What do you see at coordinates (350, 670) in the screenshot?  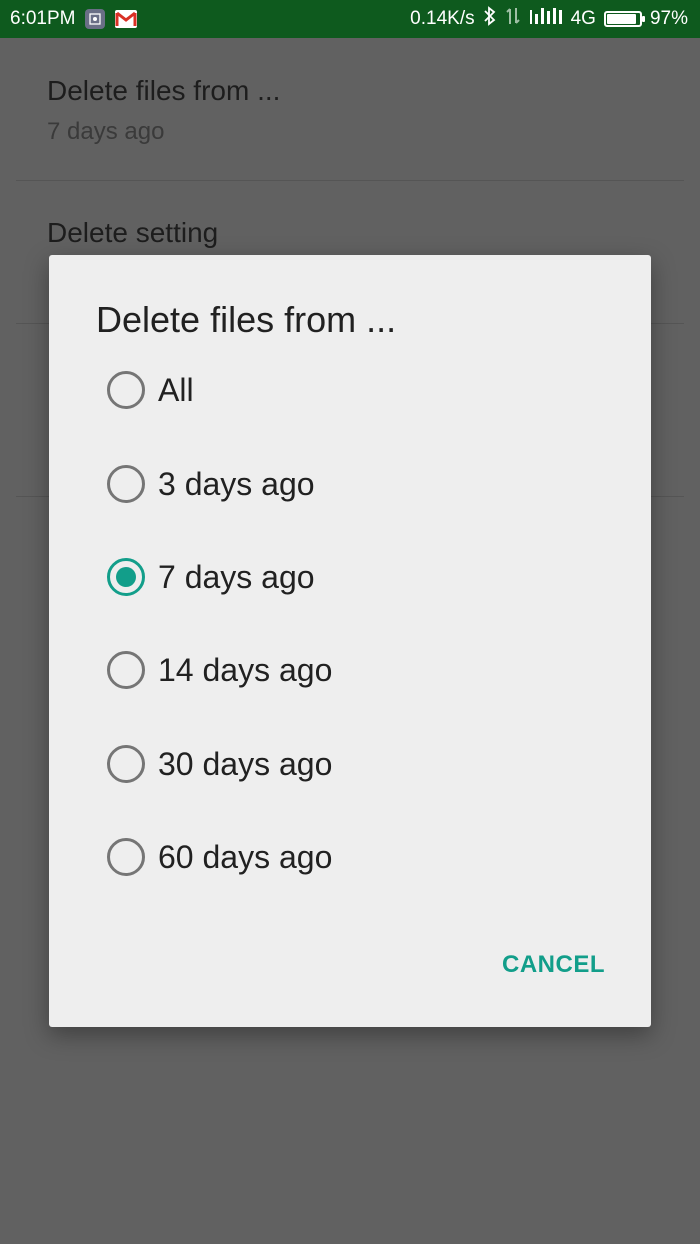 I see `option-14-days: 14 days ago` at bounding box center [350, 670].